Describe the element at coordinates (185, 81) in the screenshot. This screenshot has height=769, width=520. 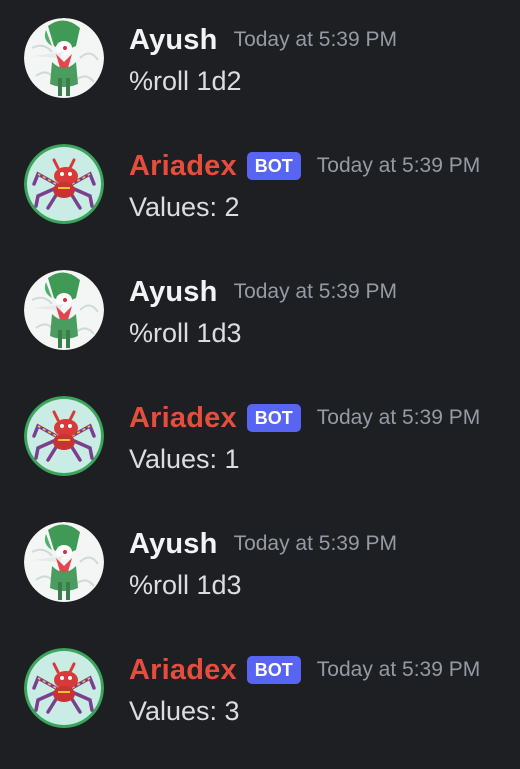
I see `message-content: %roll 1d2` at that location.